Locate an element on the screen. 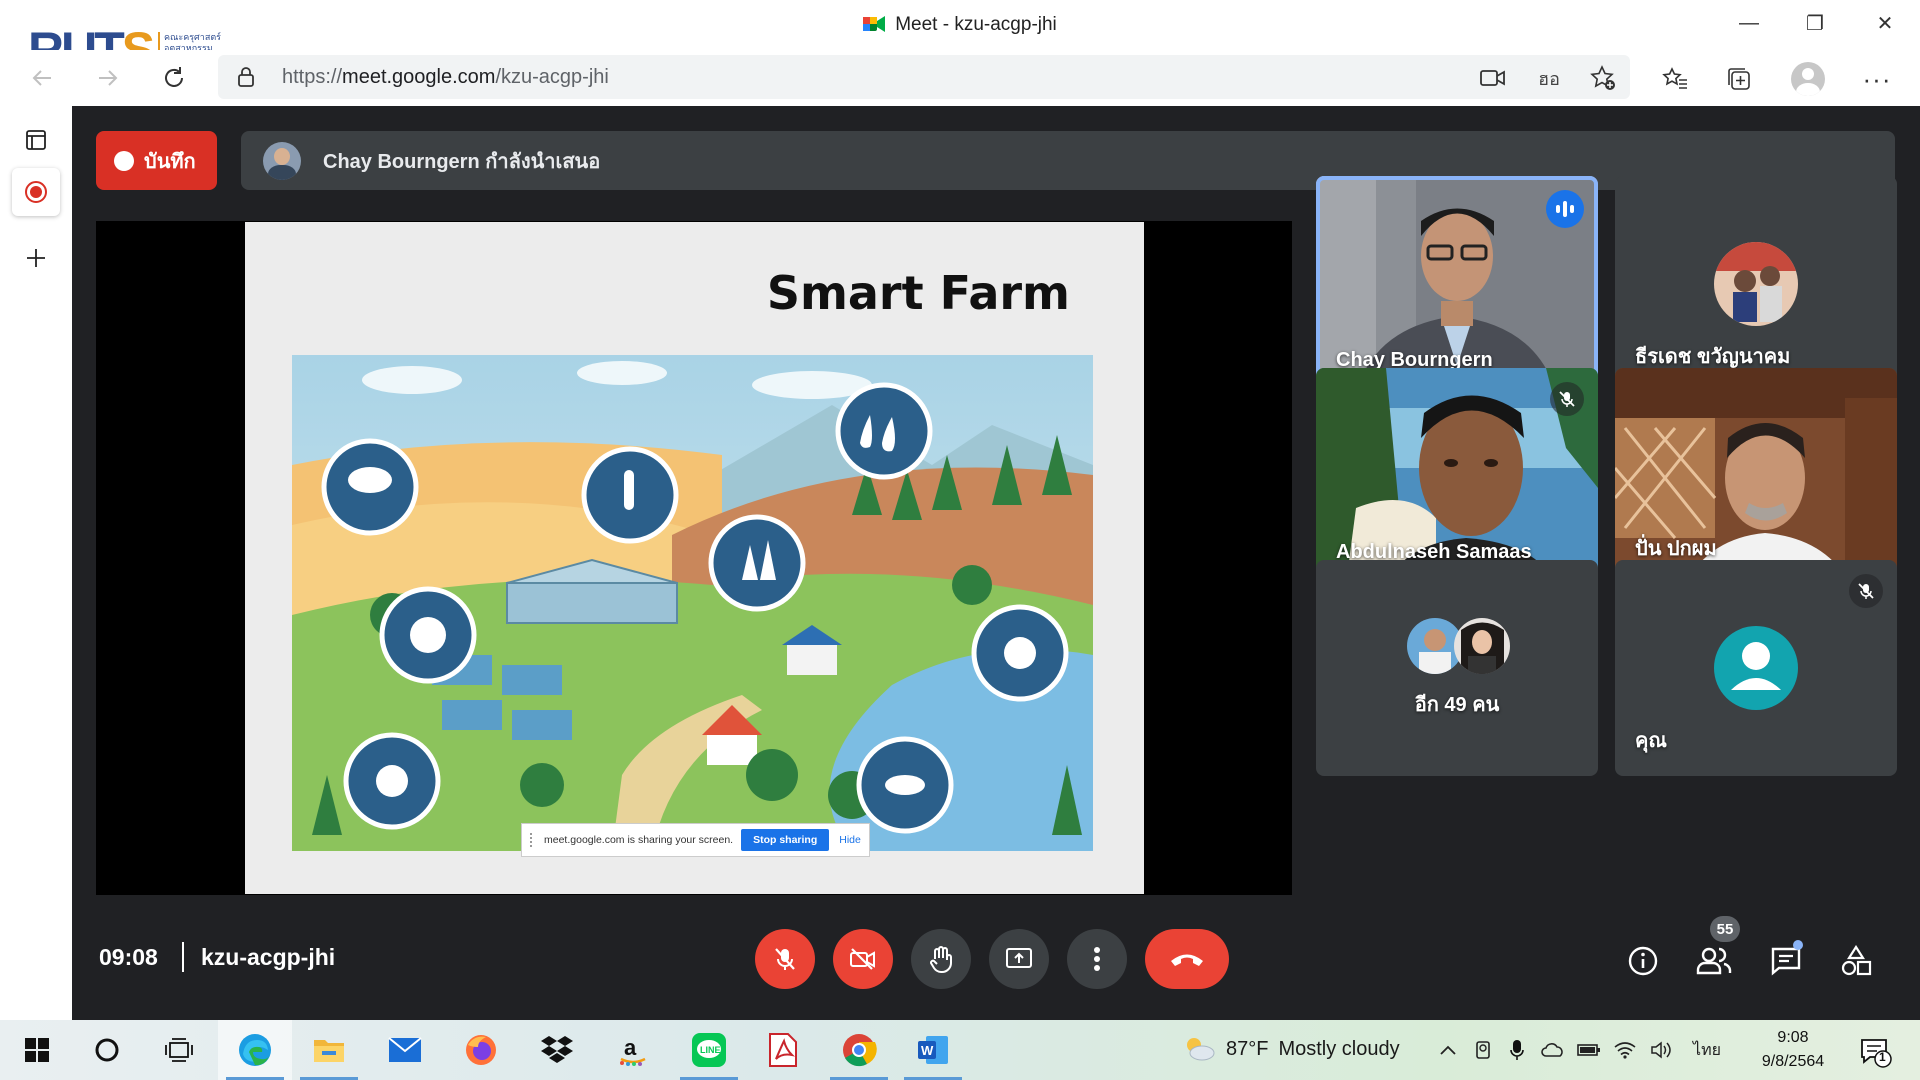 The image size is (1920, 1080). battery-icon is located at coordinates (1589, 1050).